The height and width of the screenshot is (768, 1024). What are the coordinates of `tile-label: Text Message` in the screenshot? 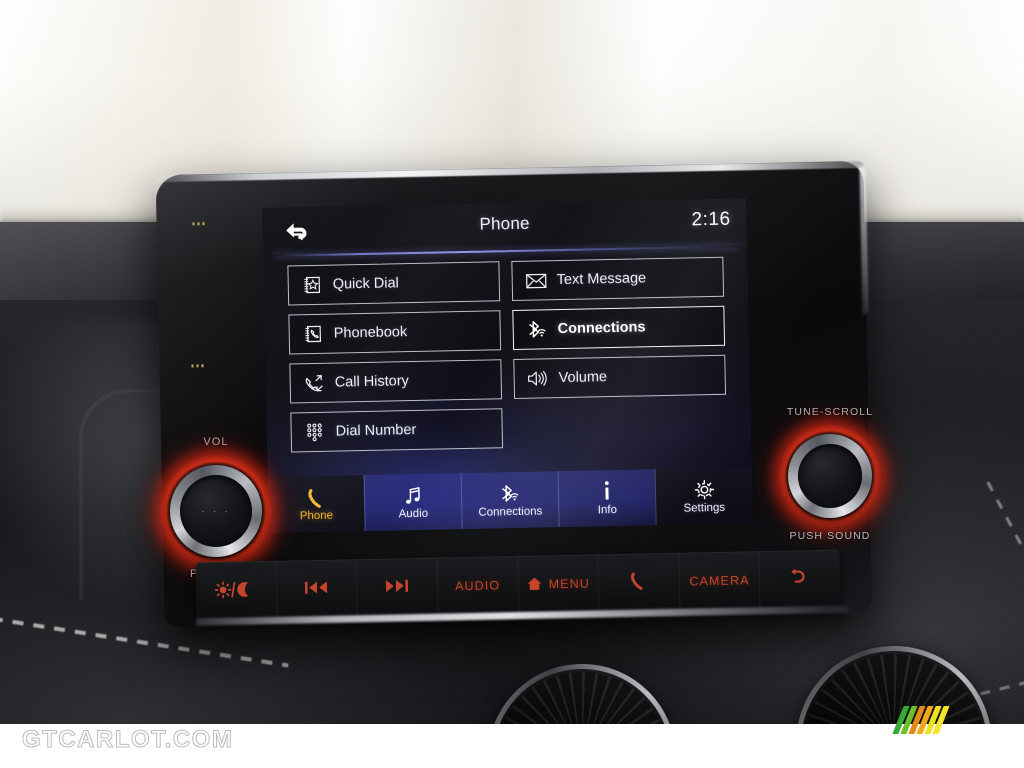 It's located at (601, 279).